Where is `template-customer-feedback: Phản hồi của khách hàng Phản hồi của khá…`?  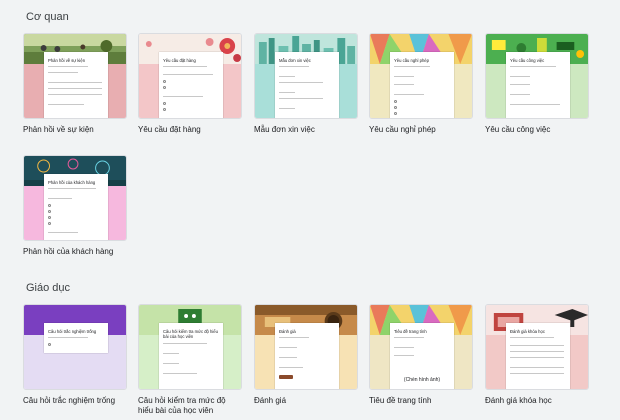 template-customer-feedback: Phản hồi của khách hàng Phản hồi của khá… is located at coordinates (75, 206).